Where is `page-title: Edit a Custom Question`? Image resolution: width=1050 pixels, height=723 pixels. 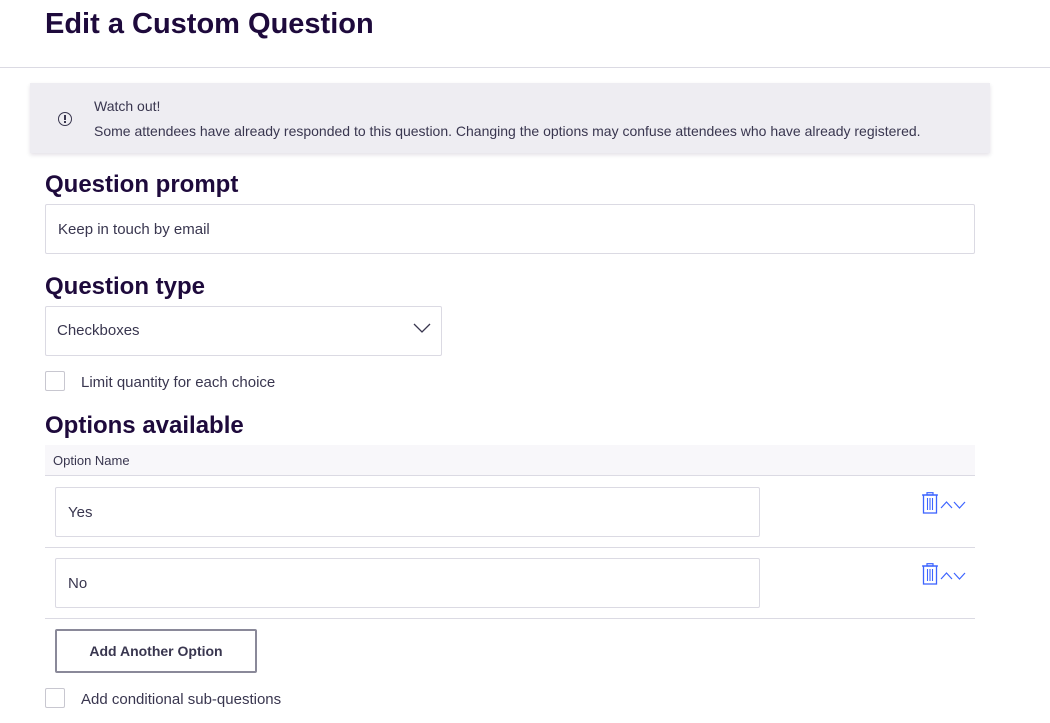
page-title: Edit a Custom Question is located at coordinates (209, 24).